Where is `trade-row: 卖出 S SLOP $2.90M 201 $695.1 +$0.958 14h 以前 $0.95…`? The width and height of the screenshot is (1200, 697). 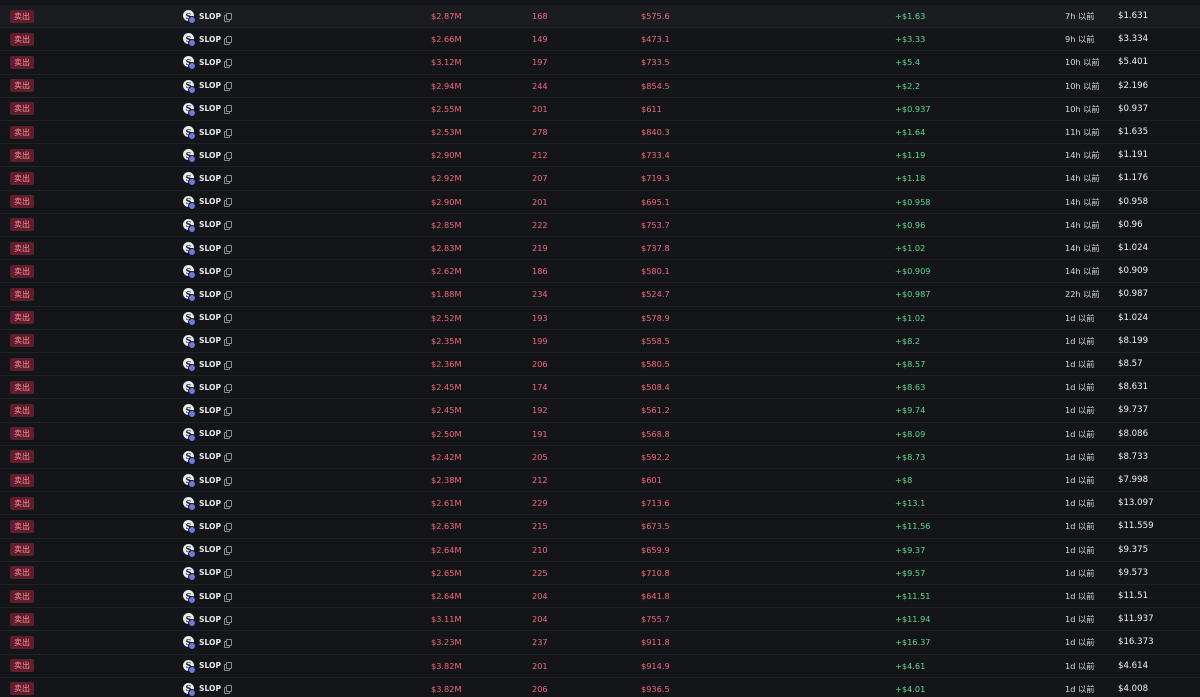
trade-row: 卖出 S SLOP $2.90M 201 $695.1 +$0.958 14h 以前 $0.95… is located at coordinates (600, 202).